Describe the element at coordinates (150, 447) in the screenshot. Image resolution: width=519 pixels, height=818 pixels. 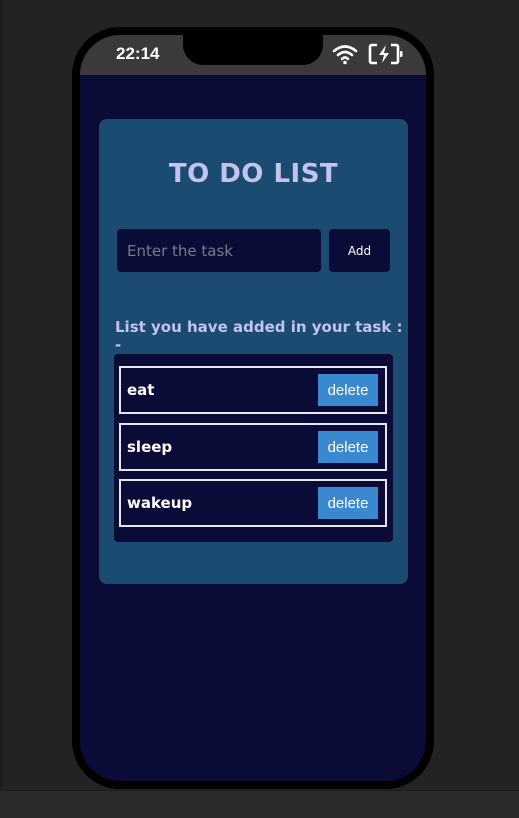
I see `task-label: sleep` at that location.